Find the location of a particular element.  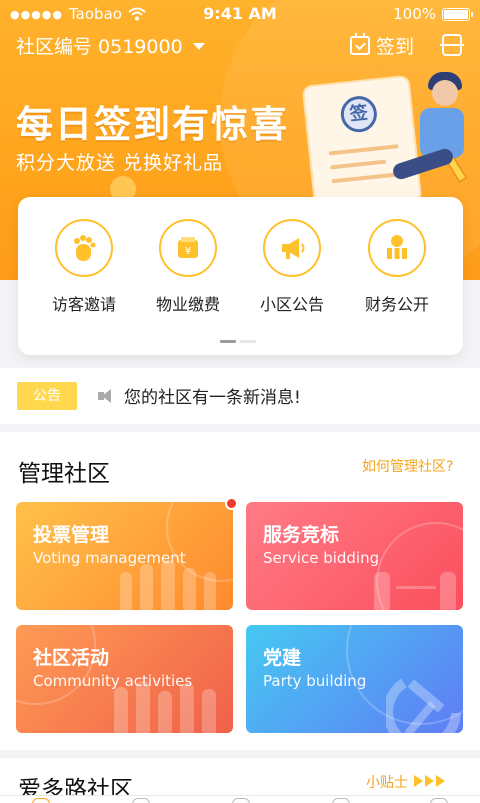

status-right: 100% is located at coordinates (433, 14).